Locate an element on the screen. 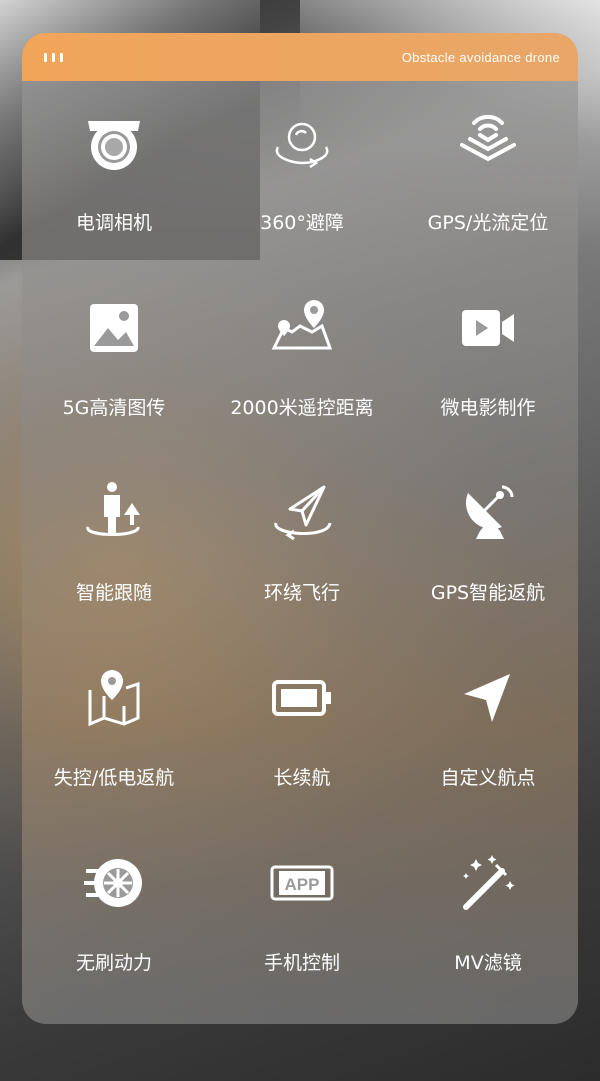 The image size is (600, 1081). header-title: Obstacle avoidance drone is located at coordinates (480, 57).